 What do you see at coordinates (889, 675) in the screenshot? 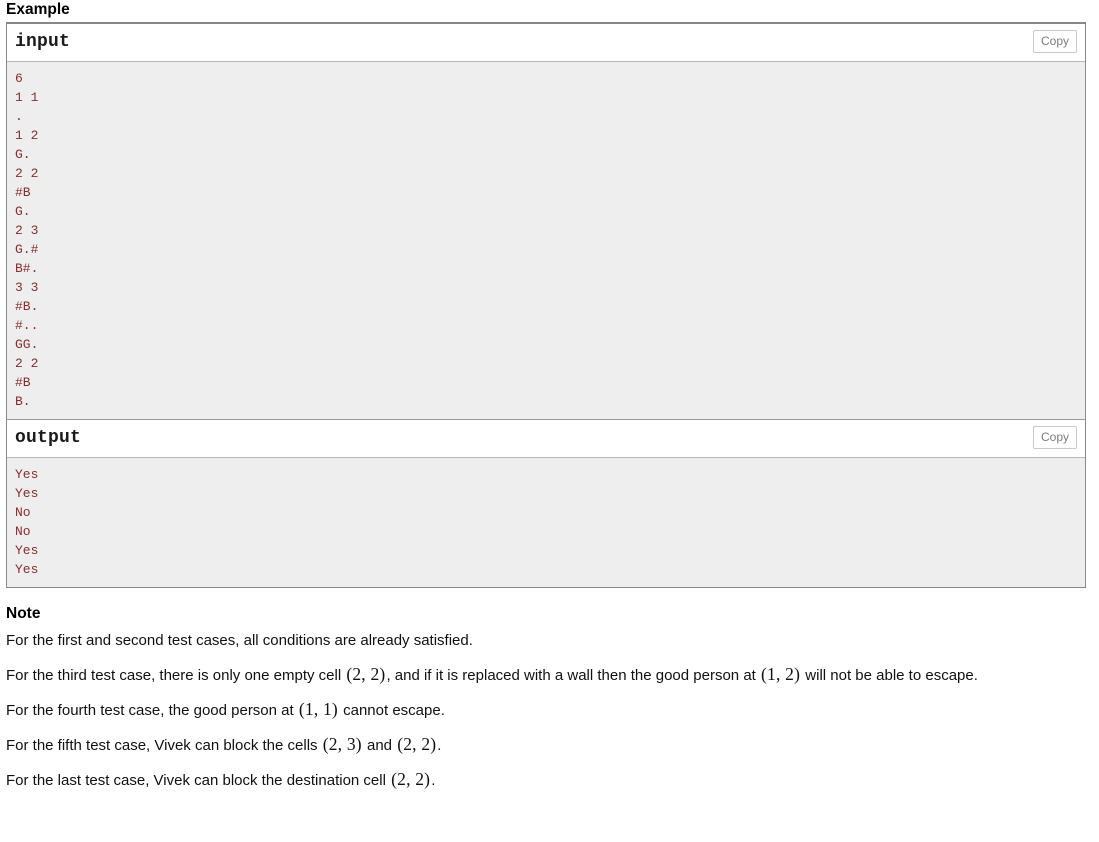
I see `note-text-run: will not be able to escape.` at bounding box center [889, 675].